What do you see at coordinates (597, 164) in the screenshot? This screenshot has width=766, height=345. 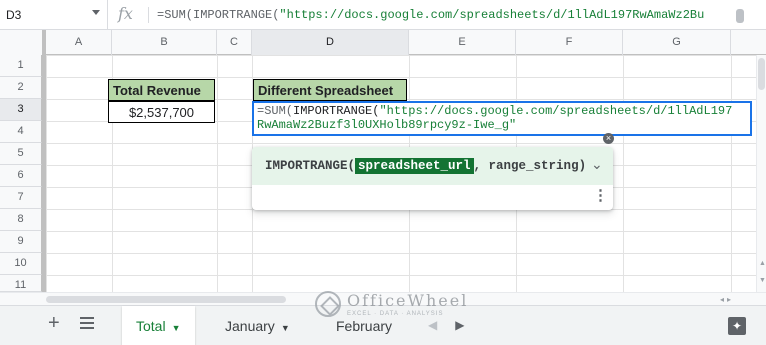 I see `chevron-down-icon: ⌄` at bounding box center [597, 164].